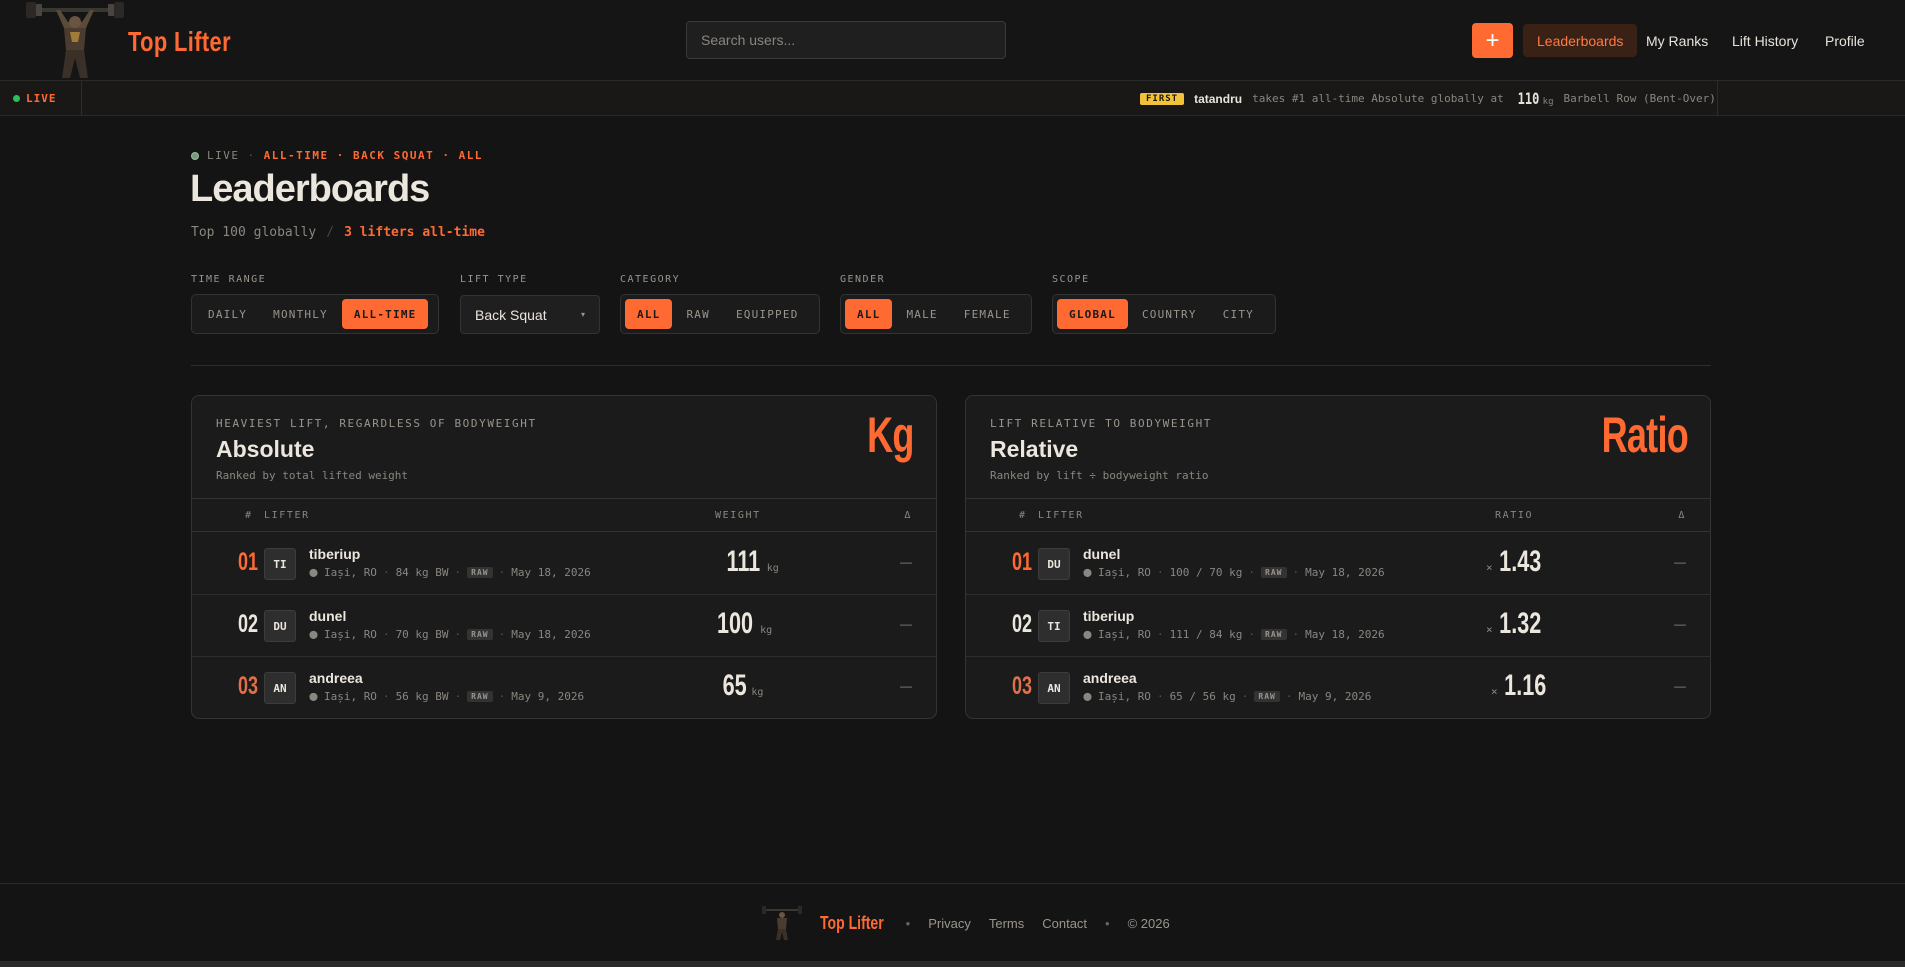 This screenshot has height=967, width=1905. I want to click on ratio-value: × 1.32, so click(1517, 624).